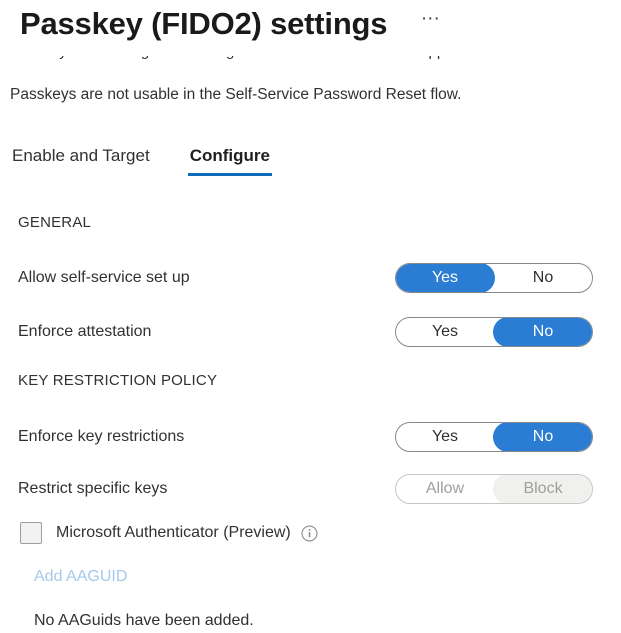 This screenshot has width=621, height=633. I want to click on tab-list: Enable and Target Configure, so click(141, 161).